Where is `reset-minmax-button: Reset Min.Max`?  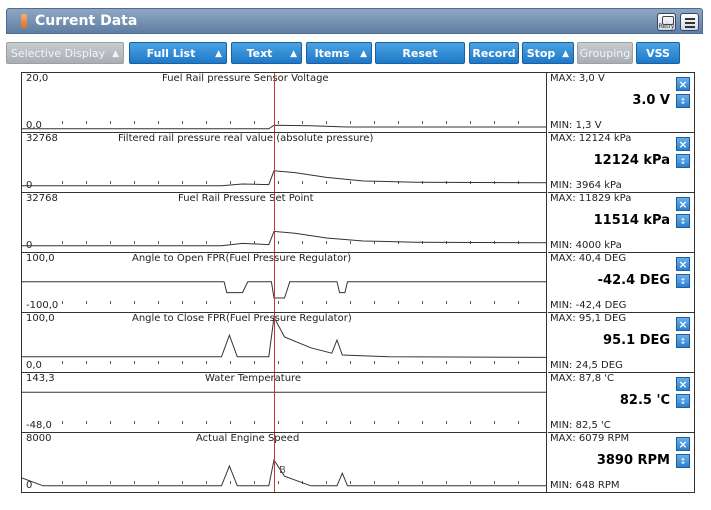 reset-minmax-button: Reset Min.Max is located at coordinates (420, 62).